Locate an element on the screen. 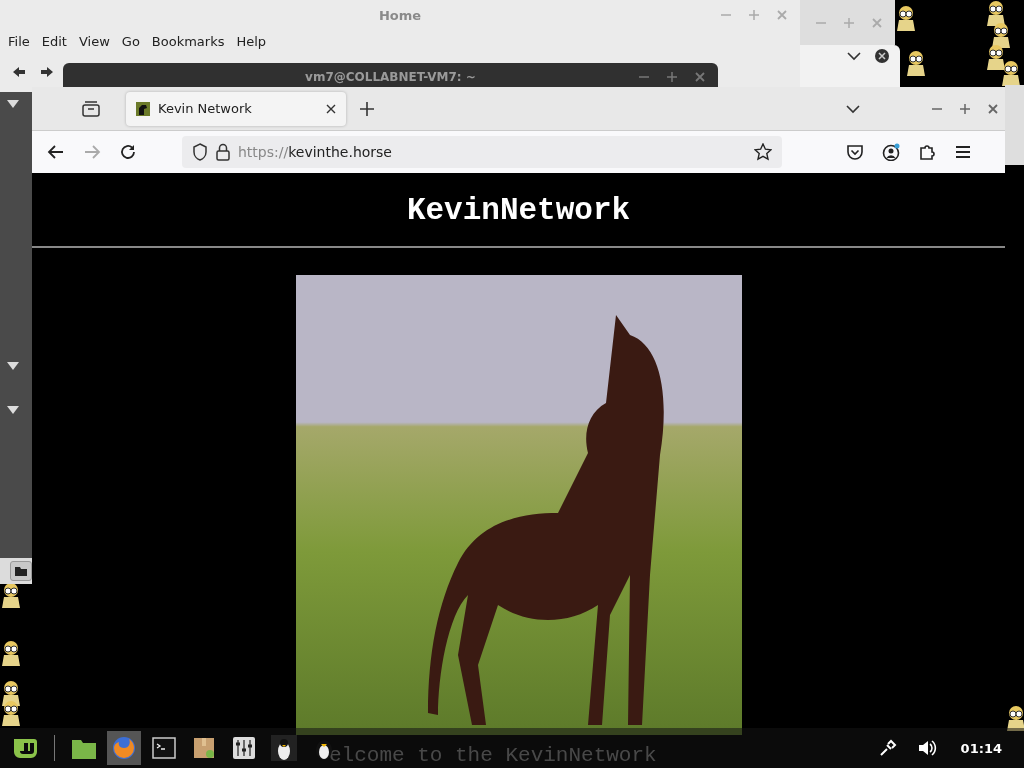 The height and width of the screenshot is (768, 1024). window-title: Home is located at coordinates (400, 15).